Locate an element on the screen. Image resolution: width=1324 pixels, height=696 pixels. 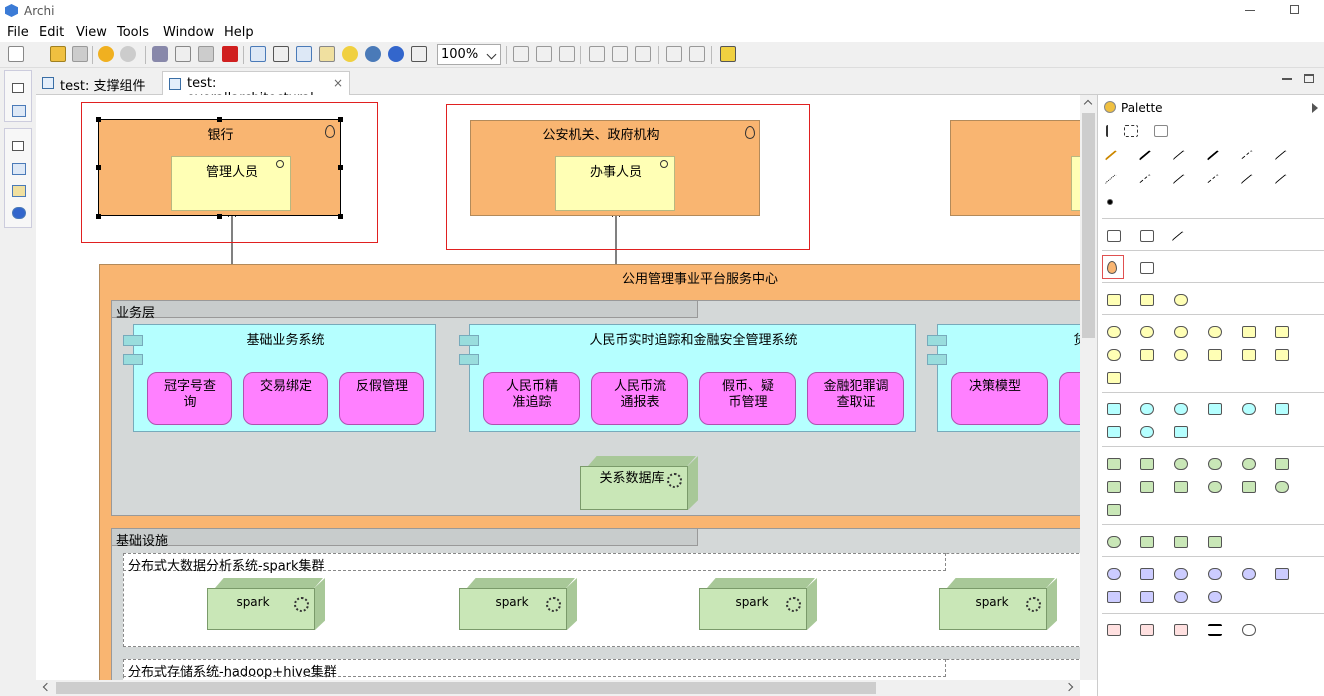
tab-overallarchitectural: test: overallarchitectural × is located at coordinates (256, 88).